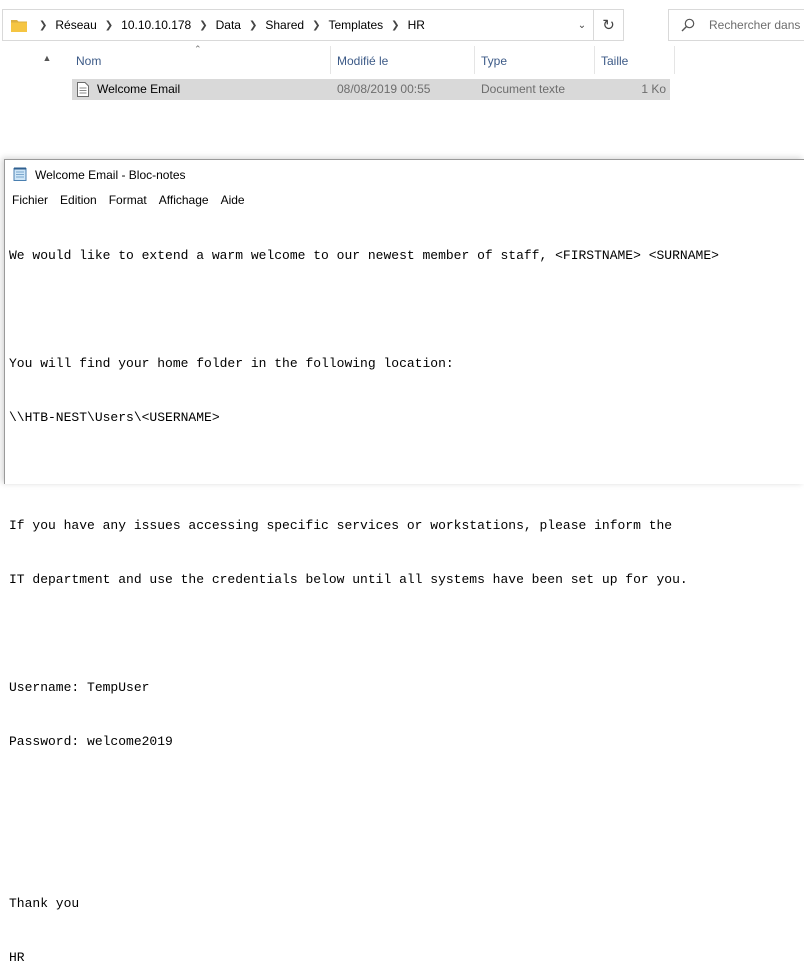  What do you see at coordinates (404, 174) in the screenshot?
I see `title-bar: Welcome Email - Bloc-notes` at bounding box center [404, 174].